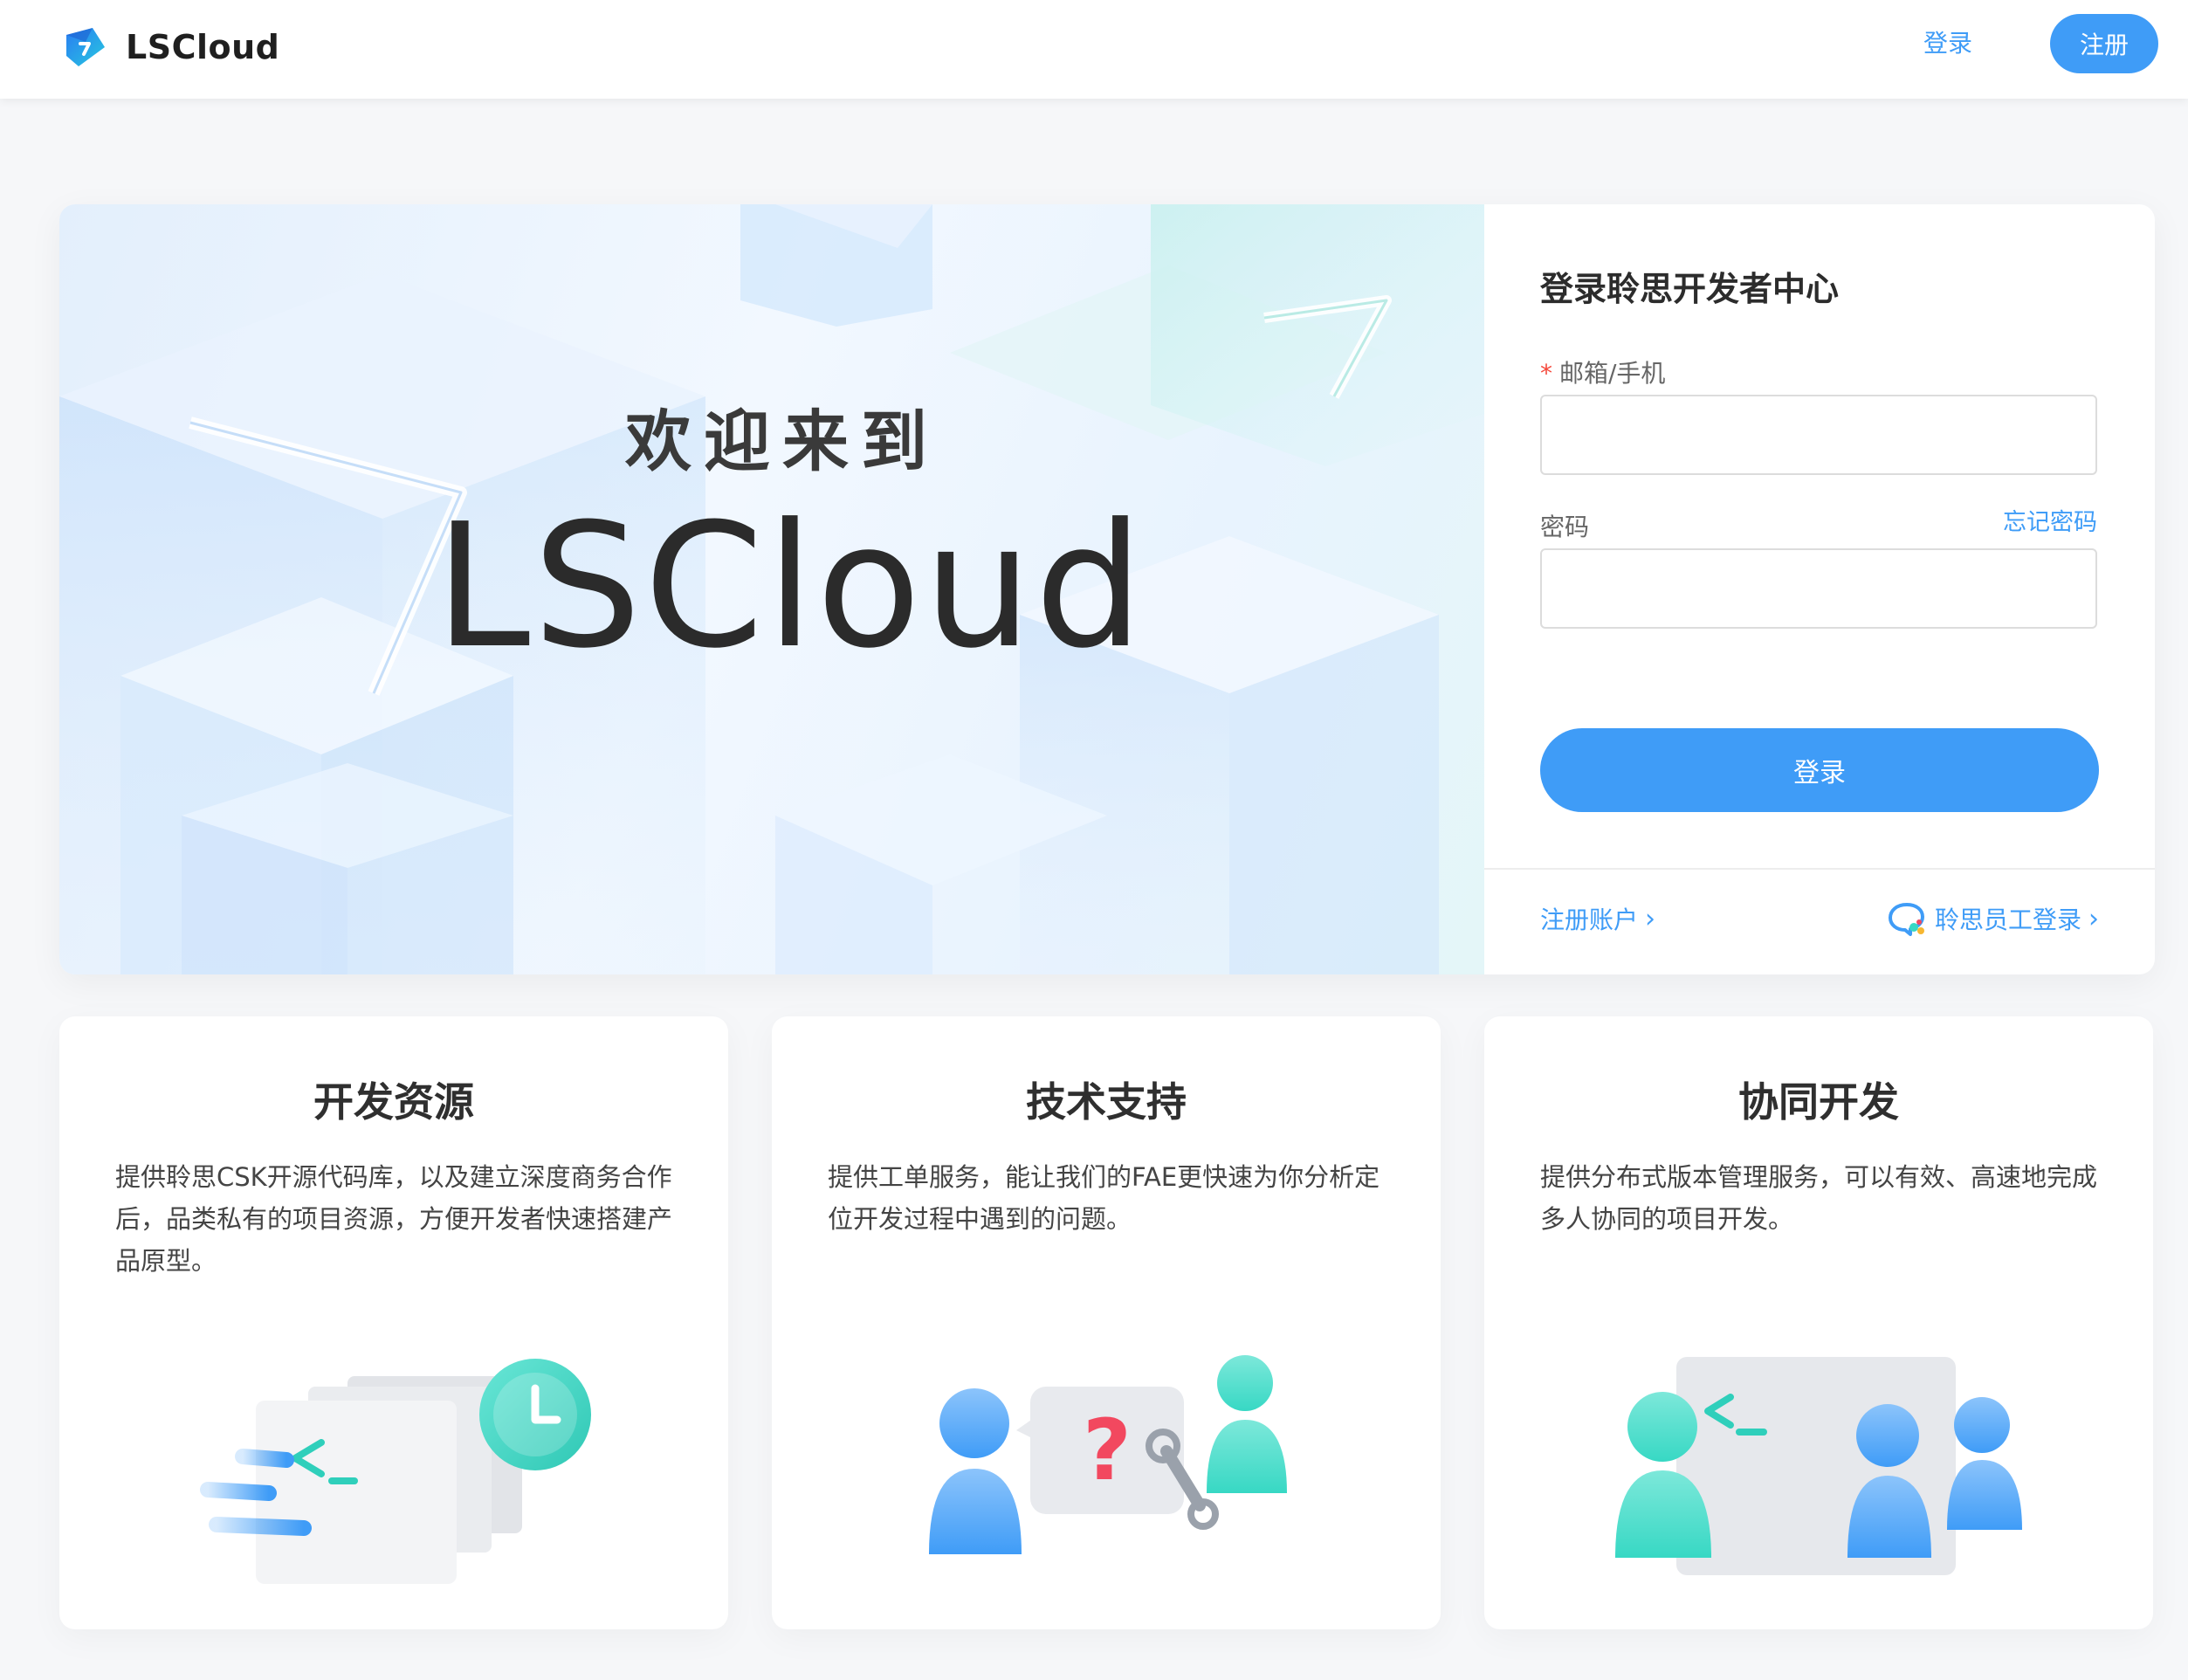 This screenshot has height=1680, width=2188. What do you see at coordinates (85, 47) in the screenshot?
I see `lscloud-logo-icon` at bounding box center [85, 47].